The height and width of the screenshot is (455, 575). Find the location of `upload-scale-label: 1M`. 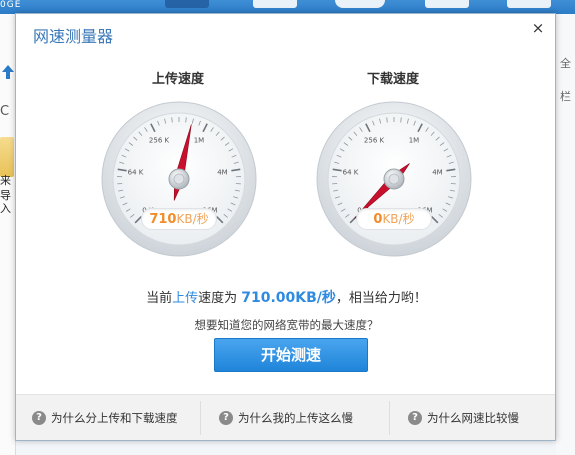

upload-scale-label: 1M is located at coordinates (199, 140).